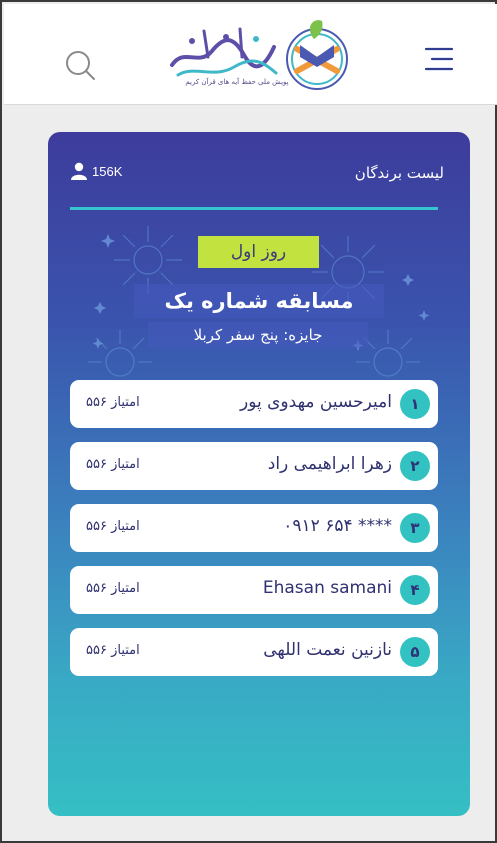  Describe the element at coordinates (337, 526) in the screenshot. I see `winner-name: ۰۹۱۲ ۶۵۴ ****` at that location.